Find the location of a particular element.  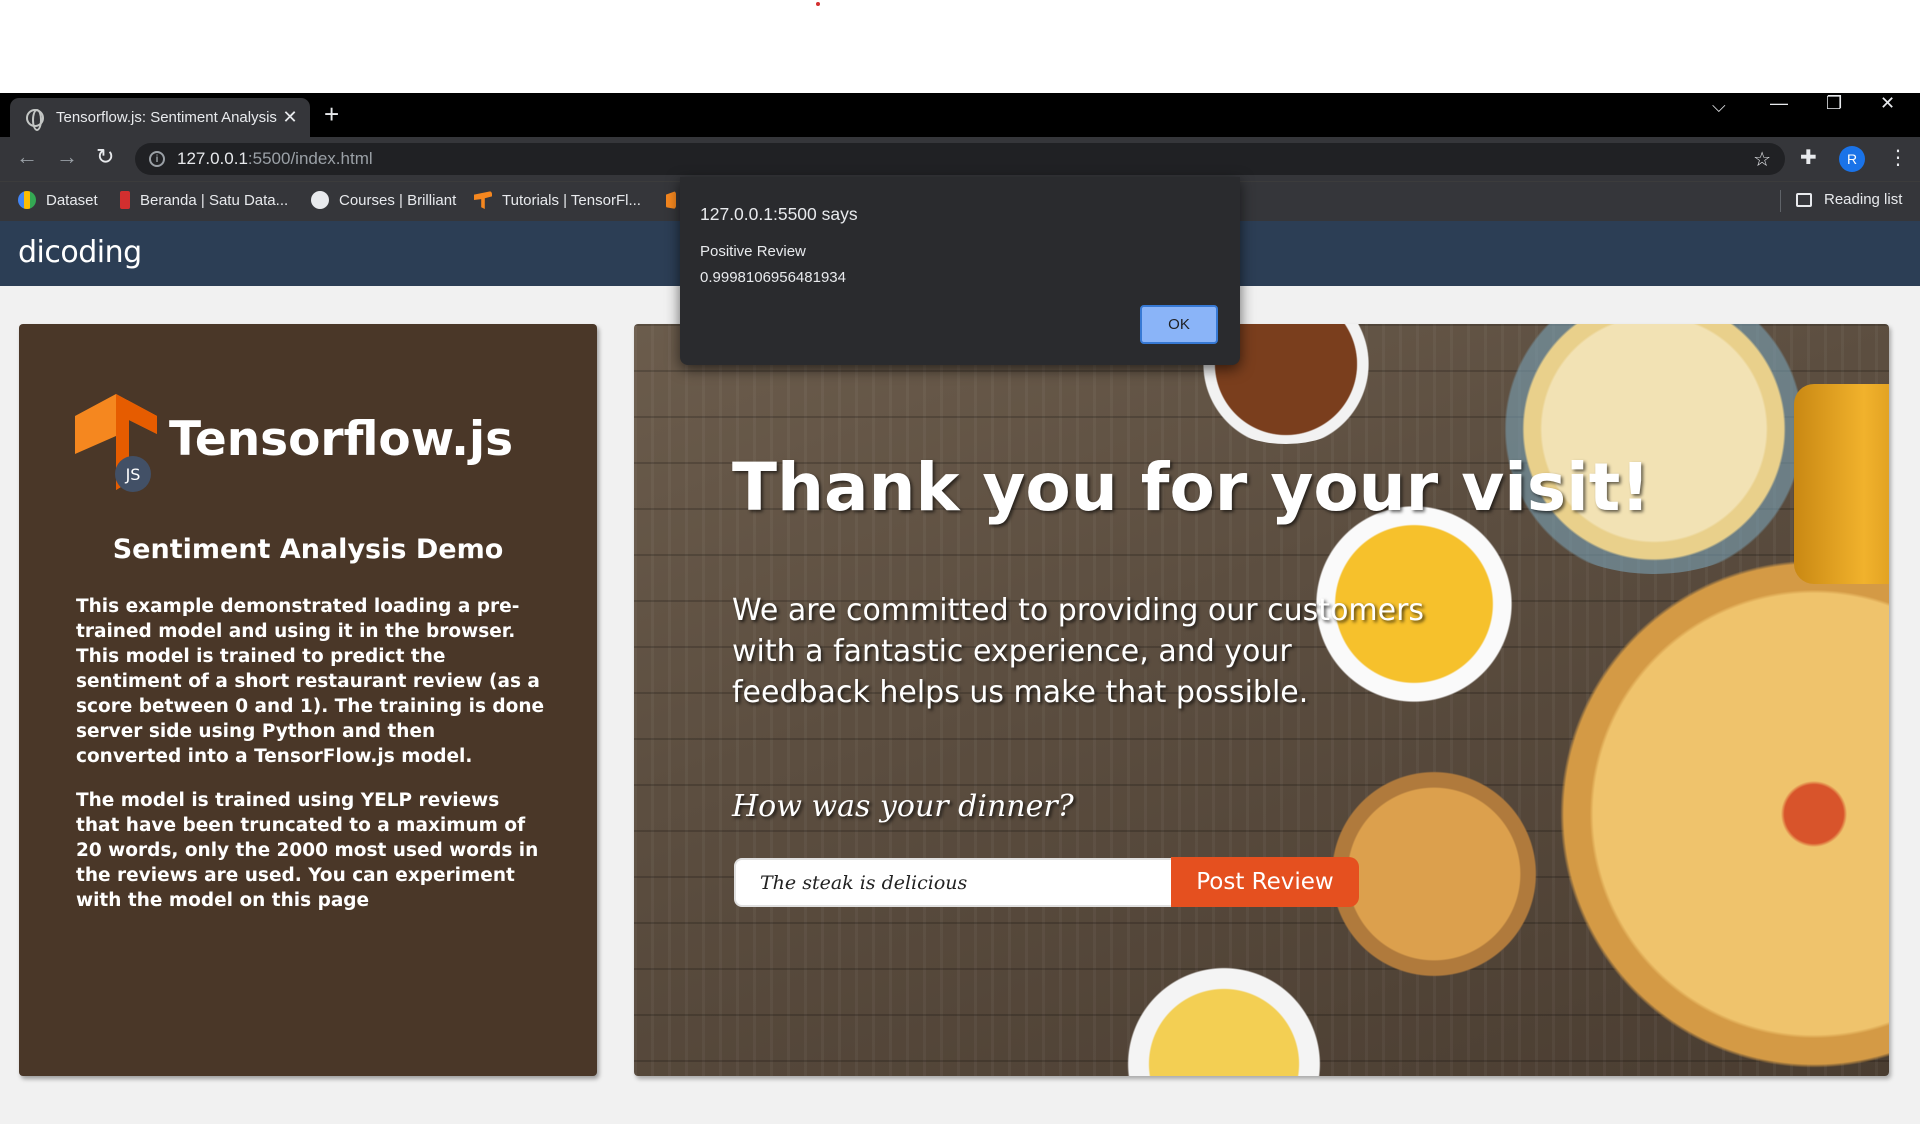

reading-list-label: Reading list is located at coordinates (1863, 199).